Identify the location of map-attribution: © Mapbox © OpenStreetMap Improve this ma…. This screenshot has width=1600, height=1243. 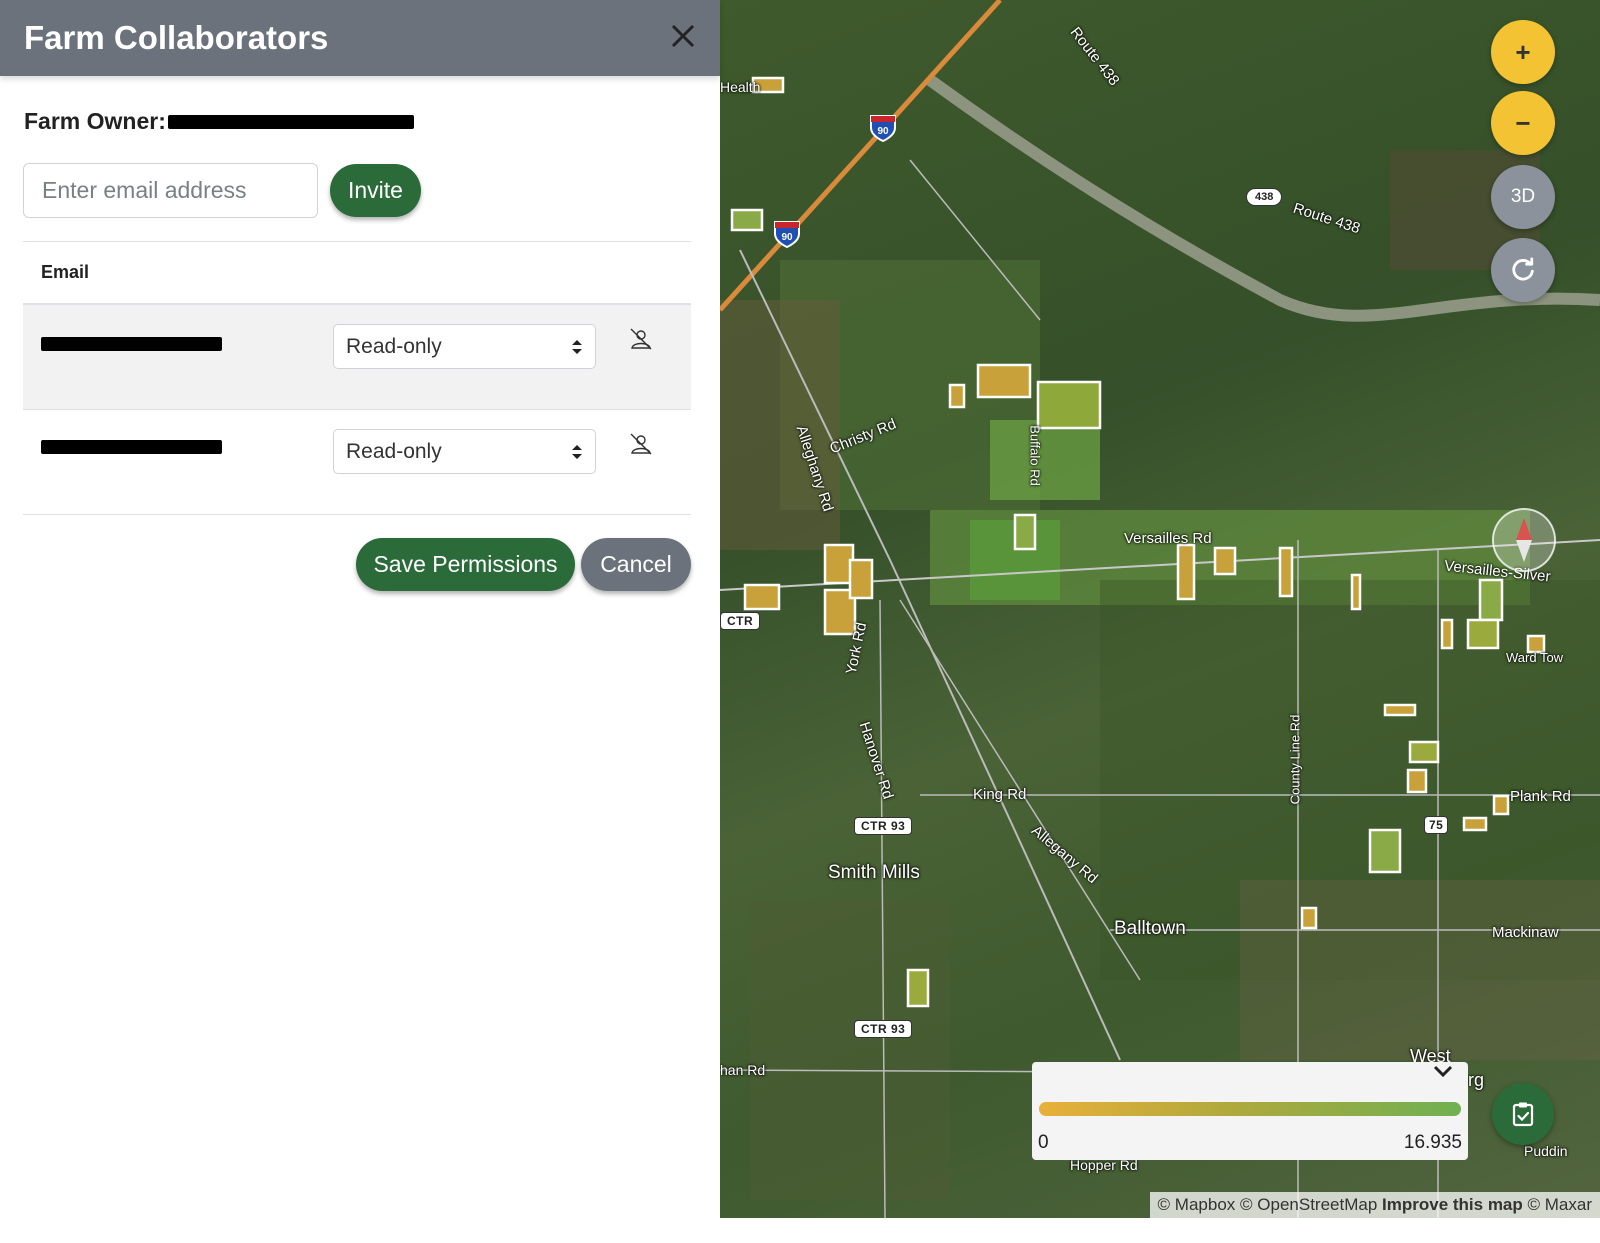
(1374, 1205).